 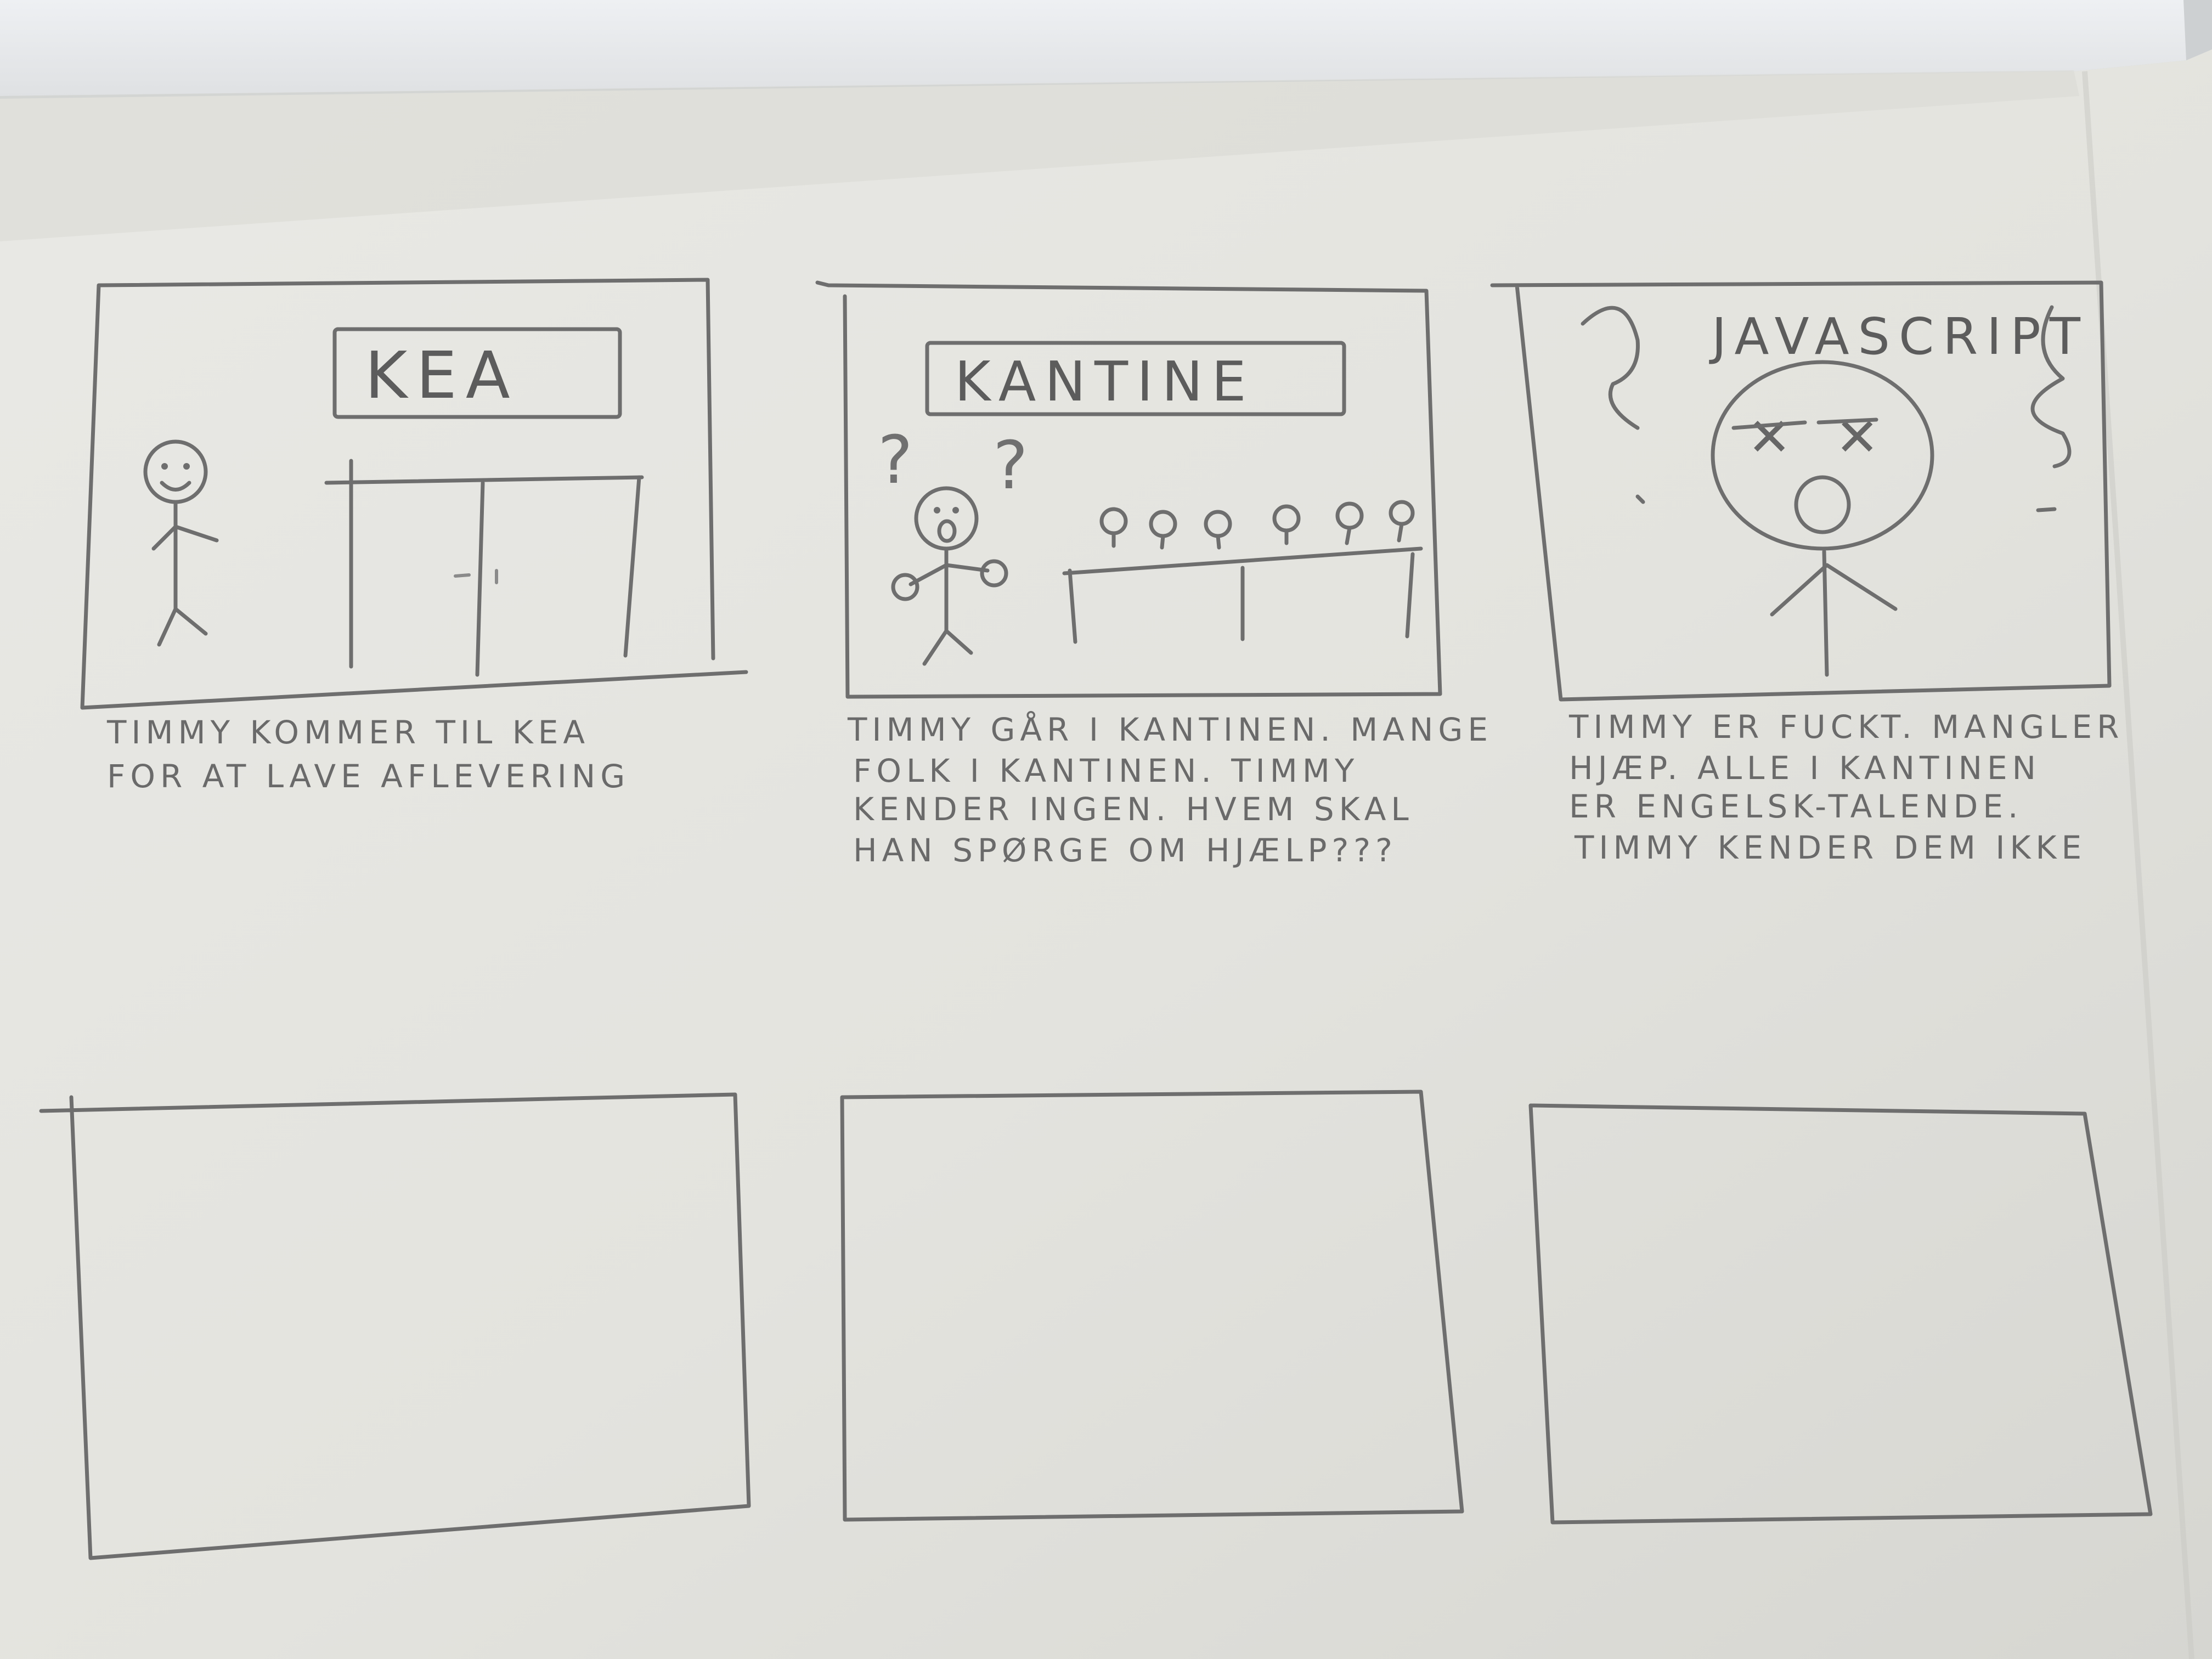 I want to click on kea-sign-text: KEA, so click(x=442, y=375).